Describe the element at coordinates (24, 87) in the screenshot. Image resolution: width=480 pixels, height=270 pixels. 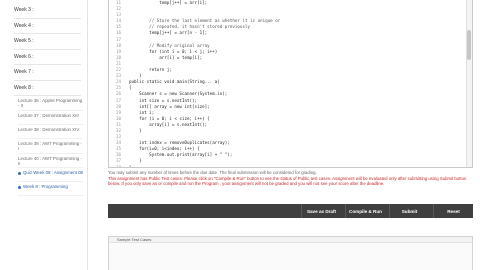
I see `week-label: Week 8 :` at that location.